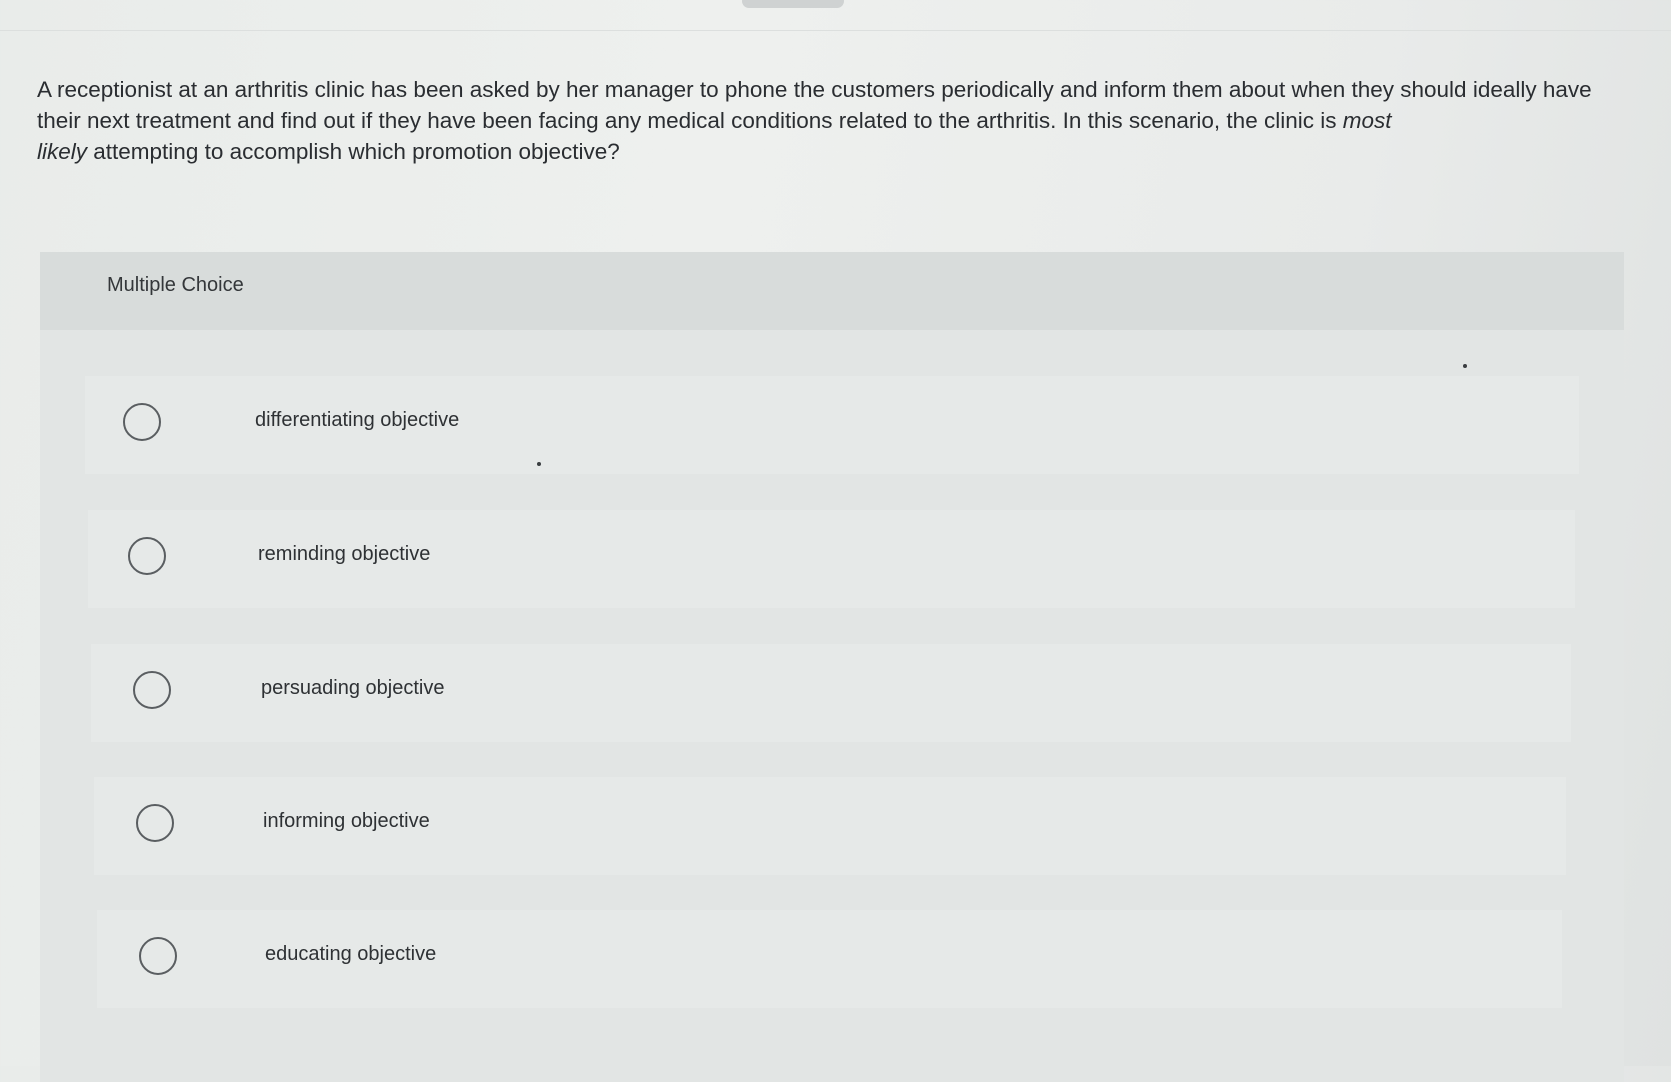  Describe the element at coordinates (1367, 120) in the screenshot. I see `question-emphasis-most: most` at that location.